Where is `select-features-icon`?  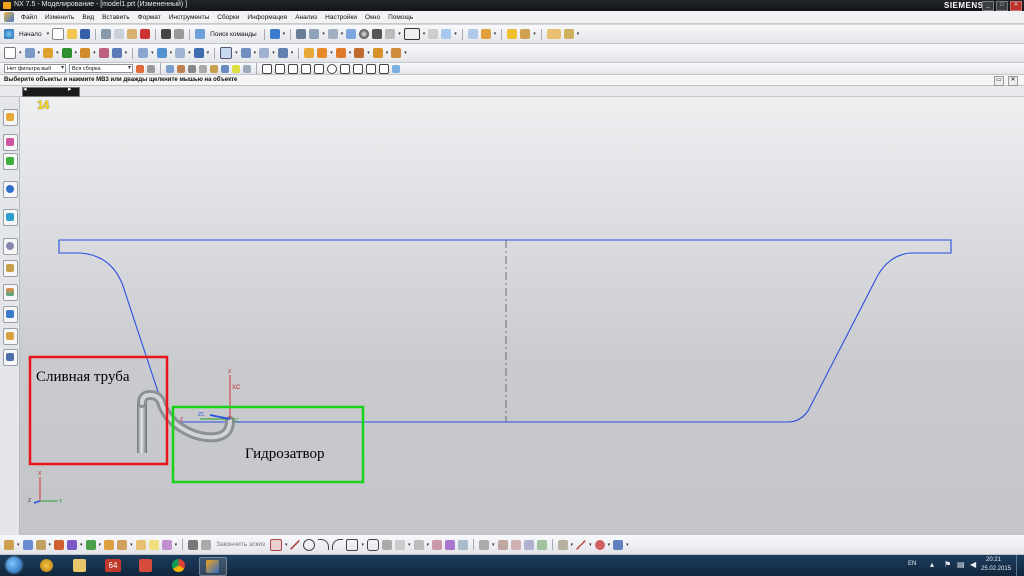
select-features-icon is located at coordinates (170, 68).